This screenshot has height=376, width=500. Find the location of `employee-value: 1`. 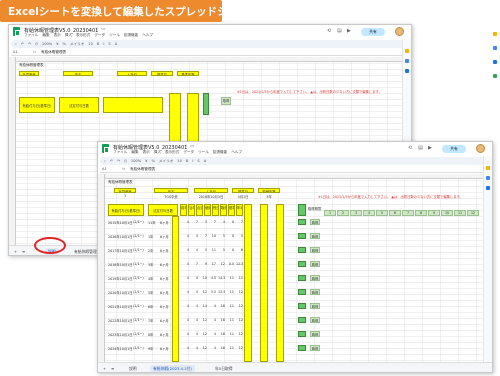

employee-value: 1 is located at coordinates (125, 196).